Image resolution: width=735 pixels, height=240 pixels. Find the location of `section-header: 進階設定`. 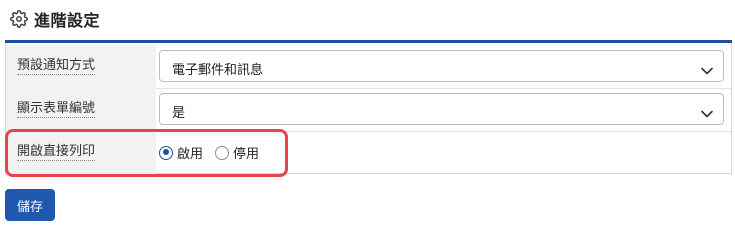

section-header: 進階設定 is located at coordinates (55, 19).